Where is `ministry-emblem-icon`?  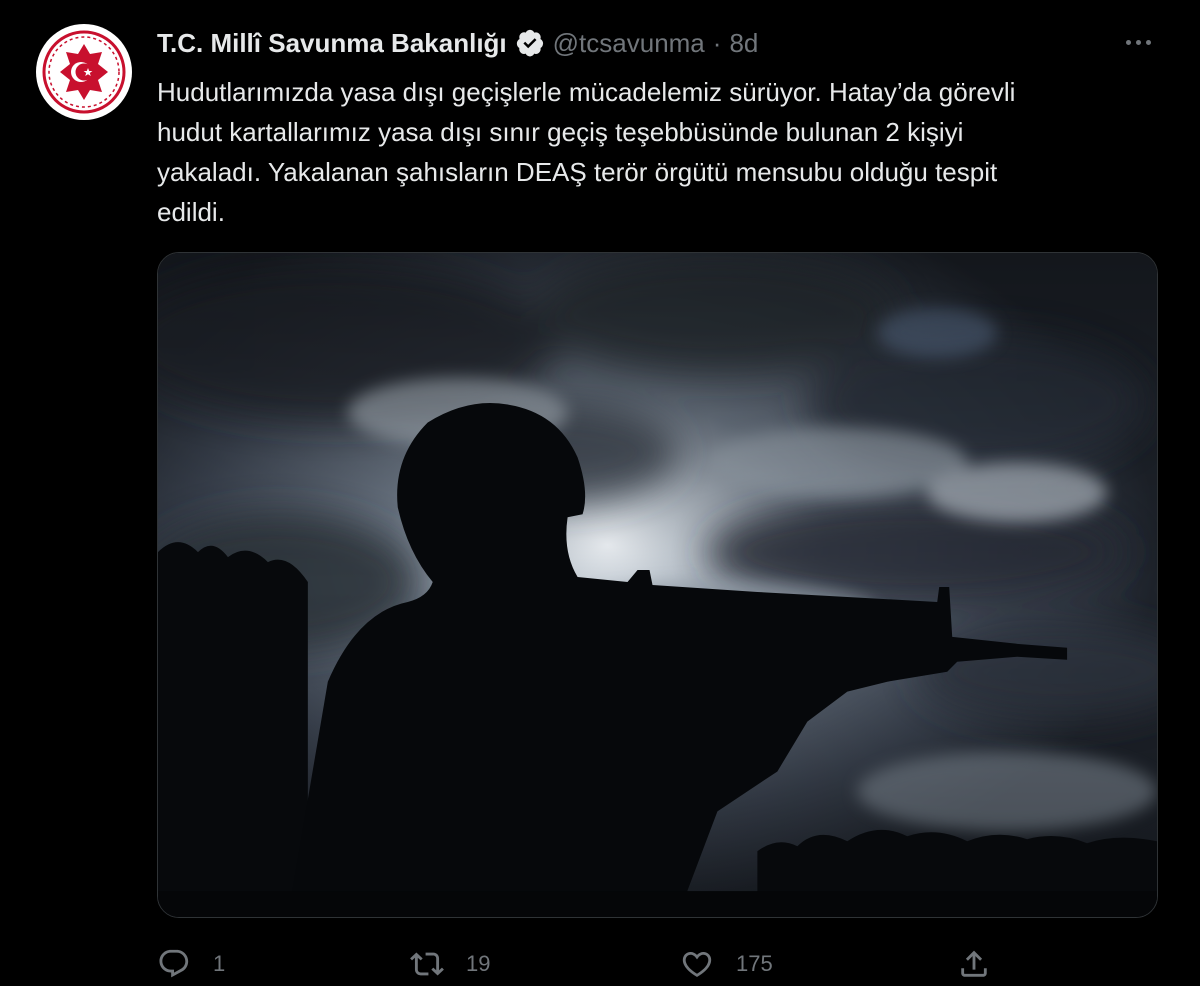 ministry-emblem-icon is located at coordinates (84, 72).